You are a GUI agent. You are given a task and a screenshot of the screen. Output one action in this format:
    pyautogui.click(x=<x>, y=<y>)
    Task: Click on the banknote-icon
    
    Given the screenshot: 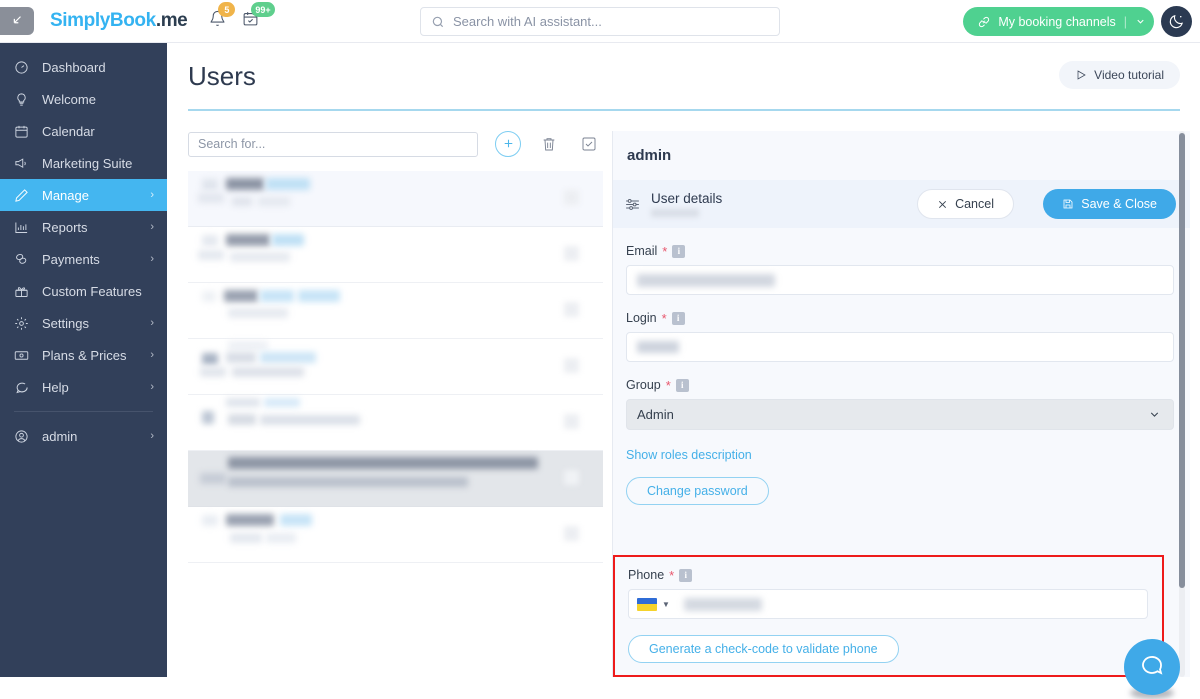 What is the action you would take?
    pyautogui.click(x=24, y=355)
    